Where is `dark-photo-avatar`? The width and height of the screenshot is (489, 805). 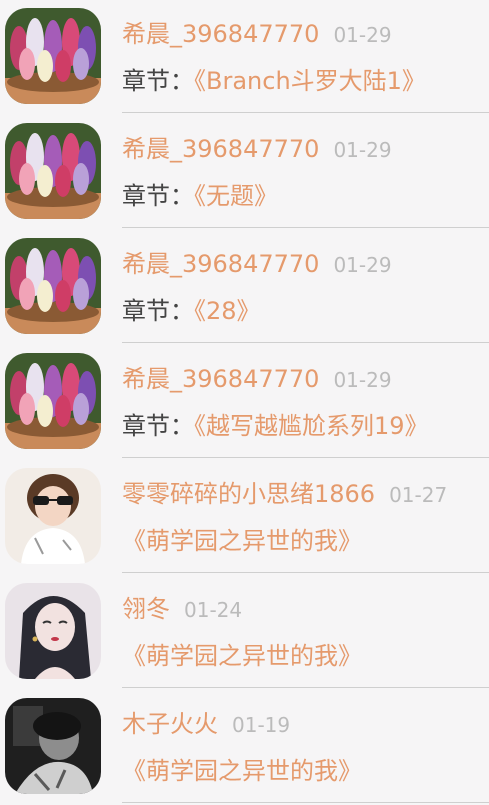 dark-photo-avatar is located at coordinates (53, 746).